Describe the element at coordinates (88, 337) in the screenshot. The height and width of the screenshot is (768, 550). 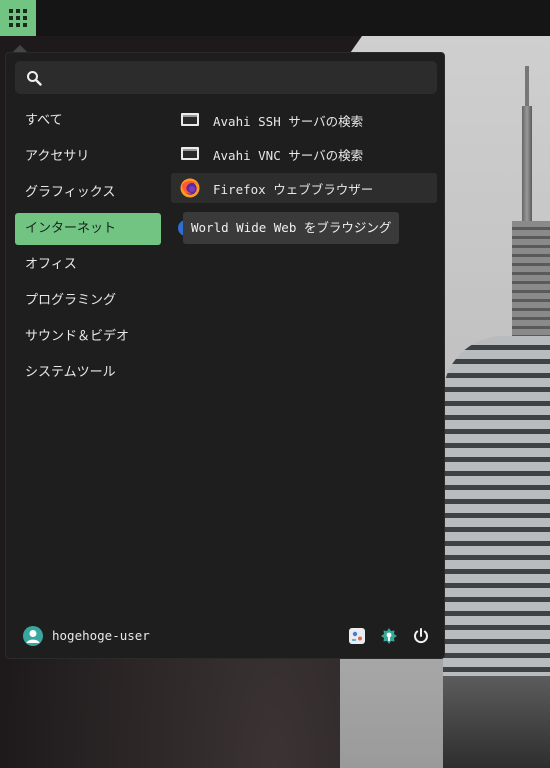
I see `category-sound-video: サウンド＆ビデオ` at that location.